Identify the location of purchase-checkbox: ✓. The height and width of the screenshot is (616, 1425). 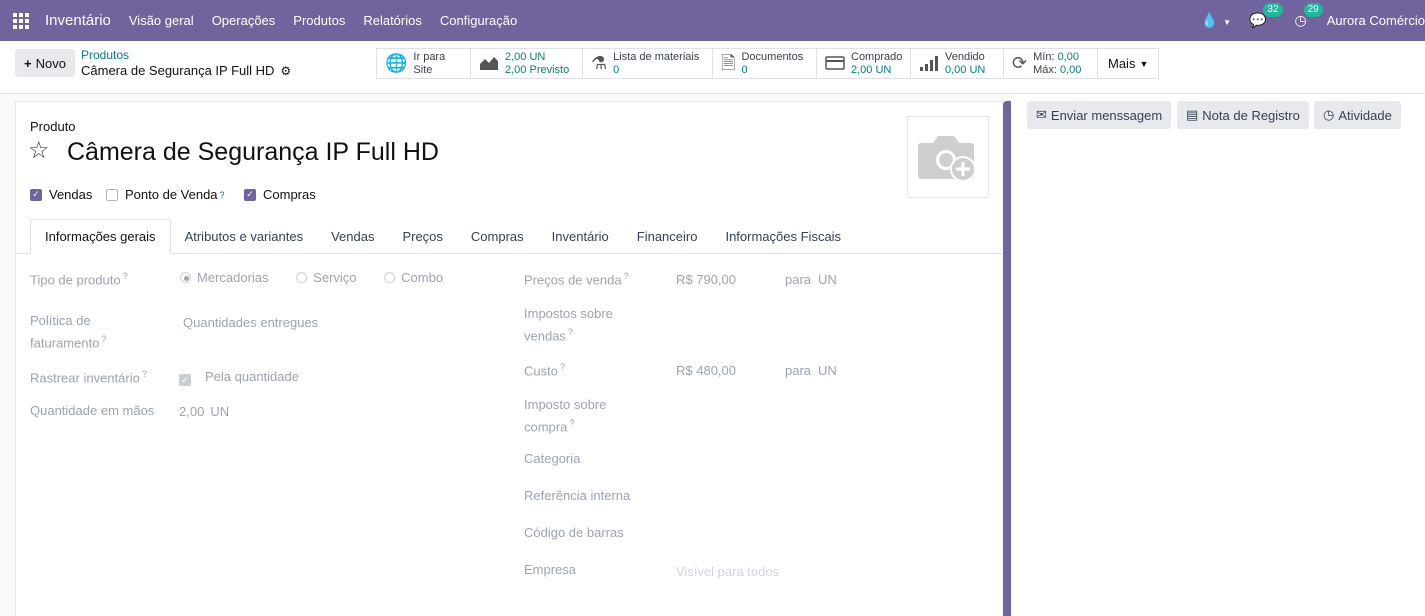
(250, 194).